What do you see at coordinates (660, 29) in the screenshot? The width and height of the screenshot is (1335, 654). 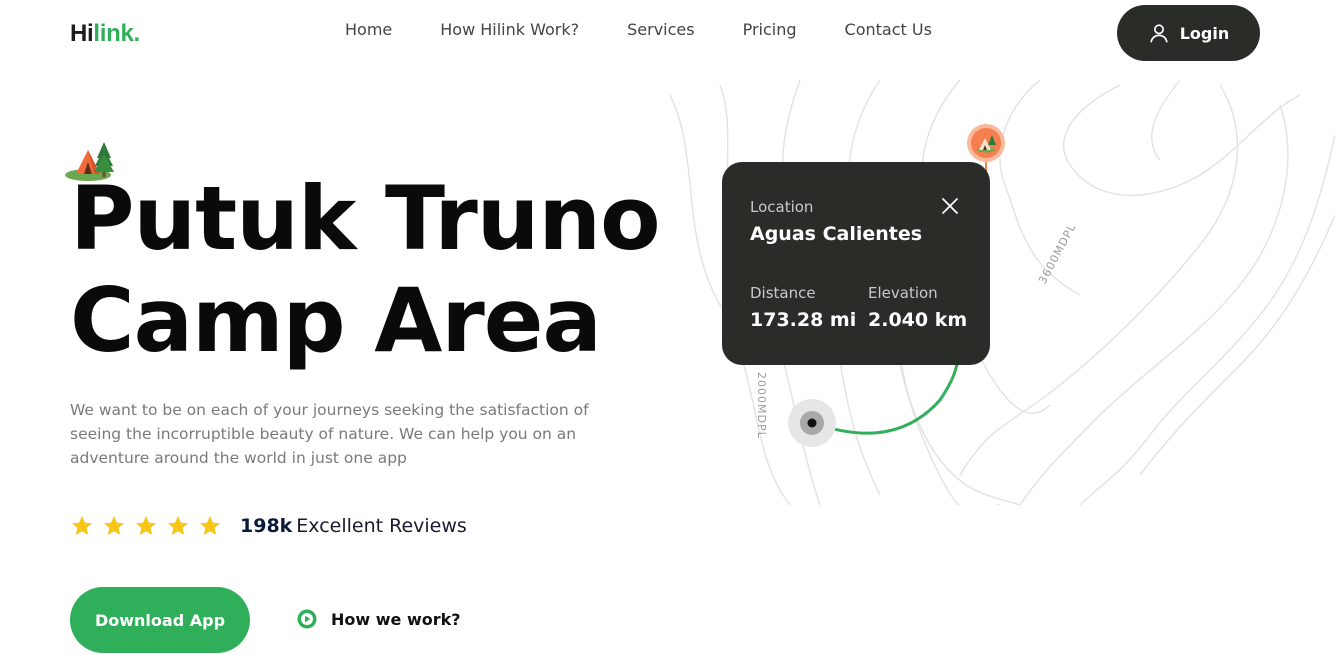 I see `nav-item-services: Services` at bounding box center [660, 29].